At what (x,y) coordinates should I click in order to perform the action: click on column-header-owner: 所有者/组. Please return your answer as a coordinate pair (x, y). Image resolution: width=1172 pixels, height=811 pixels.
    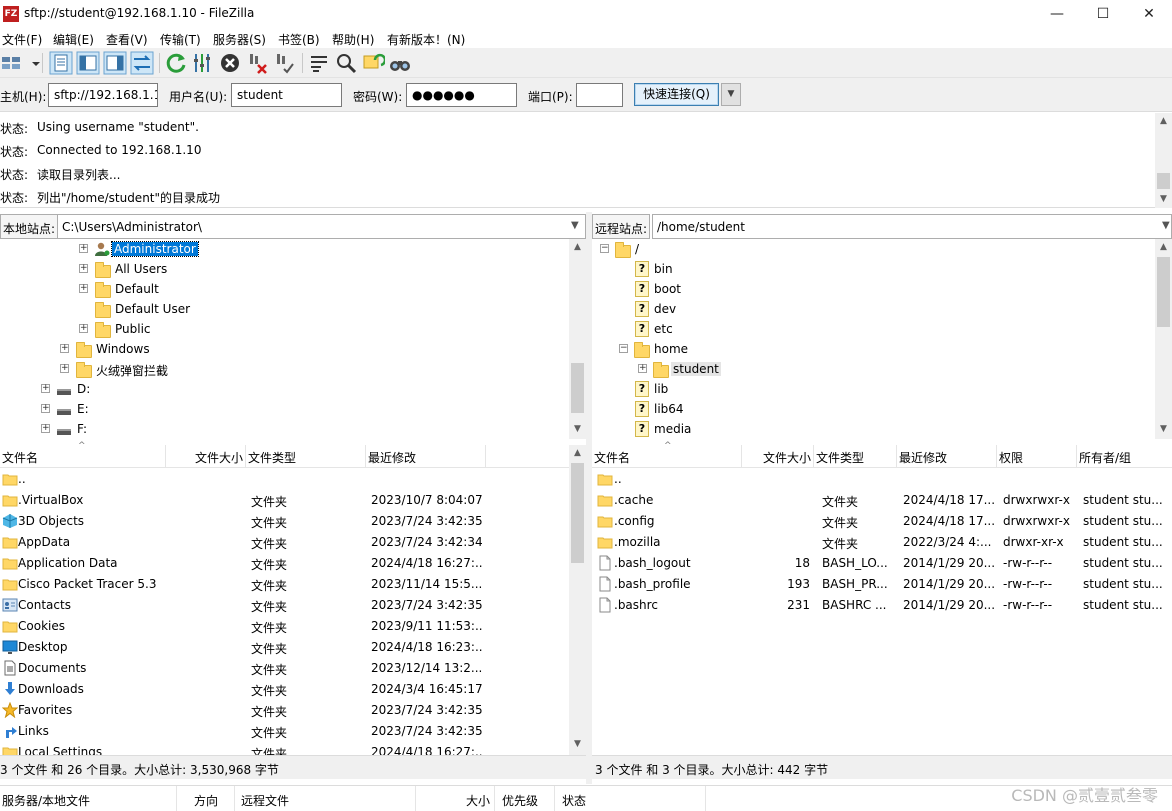
    Looking at the image, I should click on (1124, 456).